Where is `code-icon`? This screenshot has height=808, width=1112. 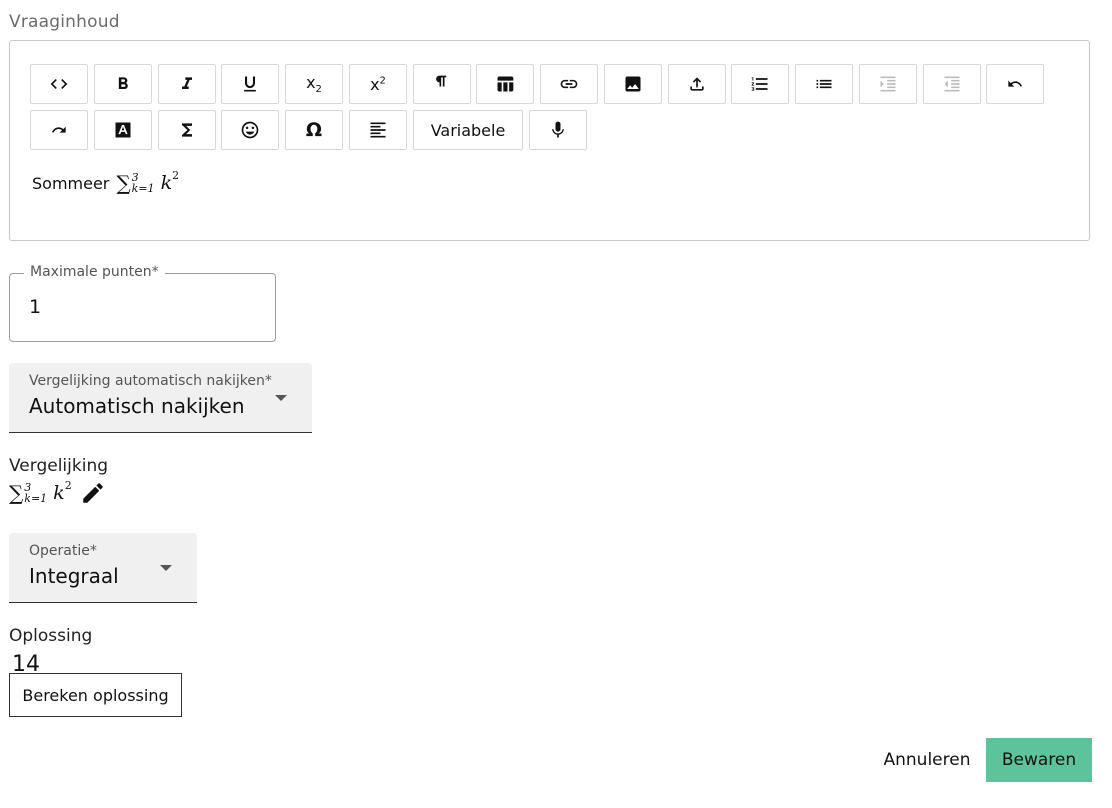
code-icon is located at coordinates (59, 84).